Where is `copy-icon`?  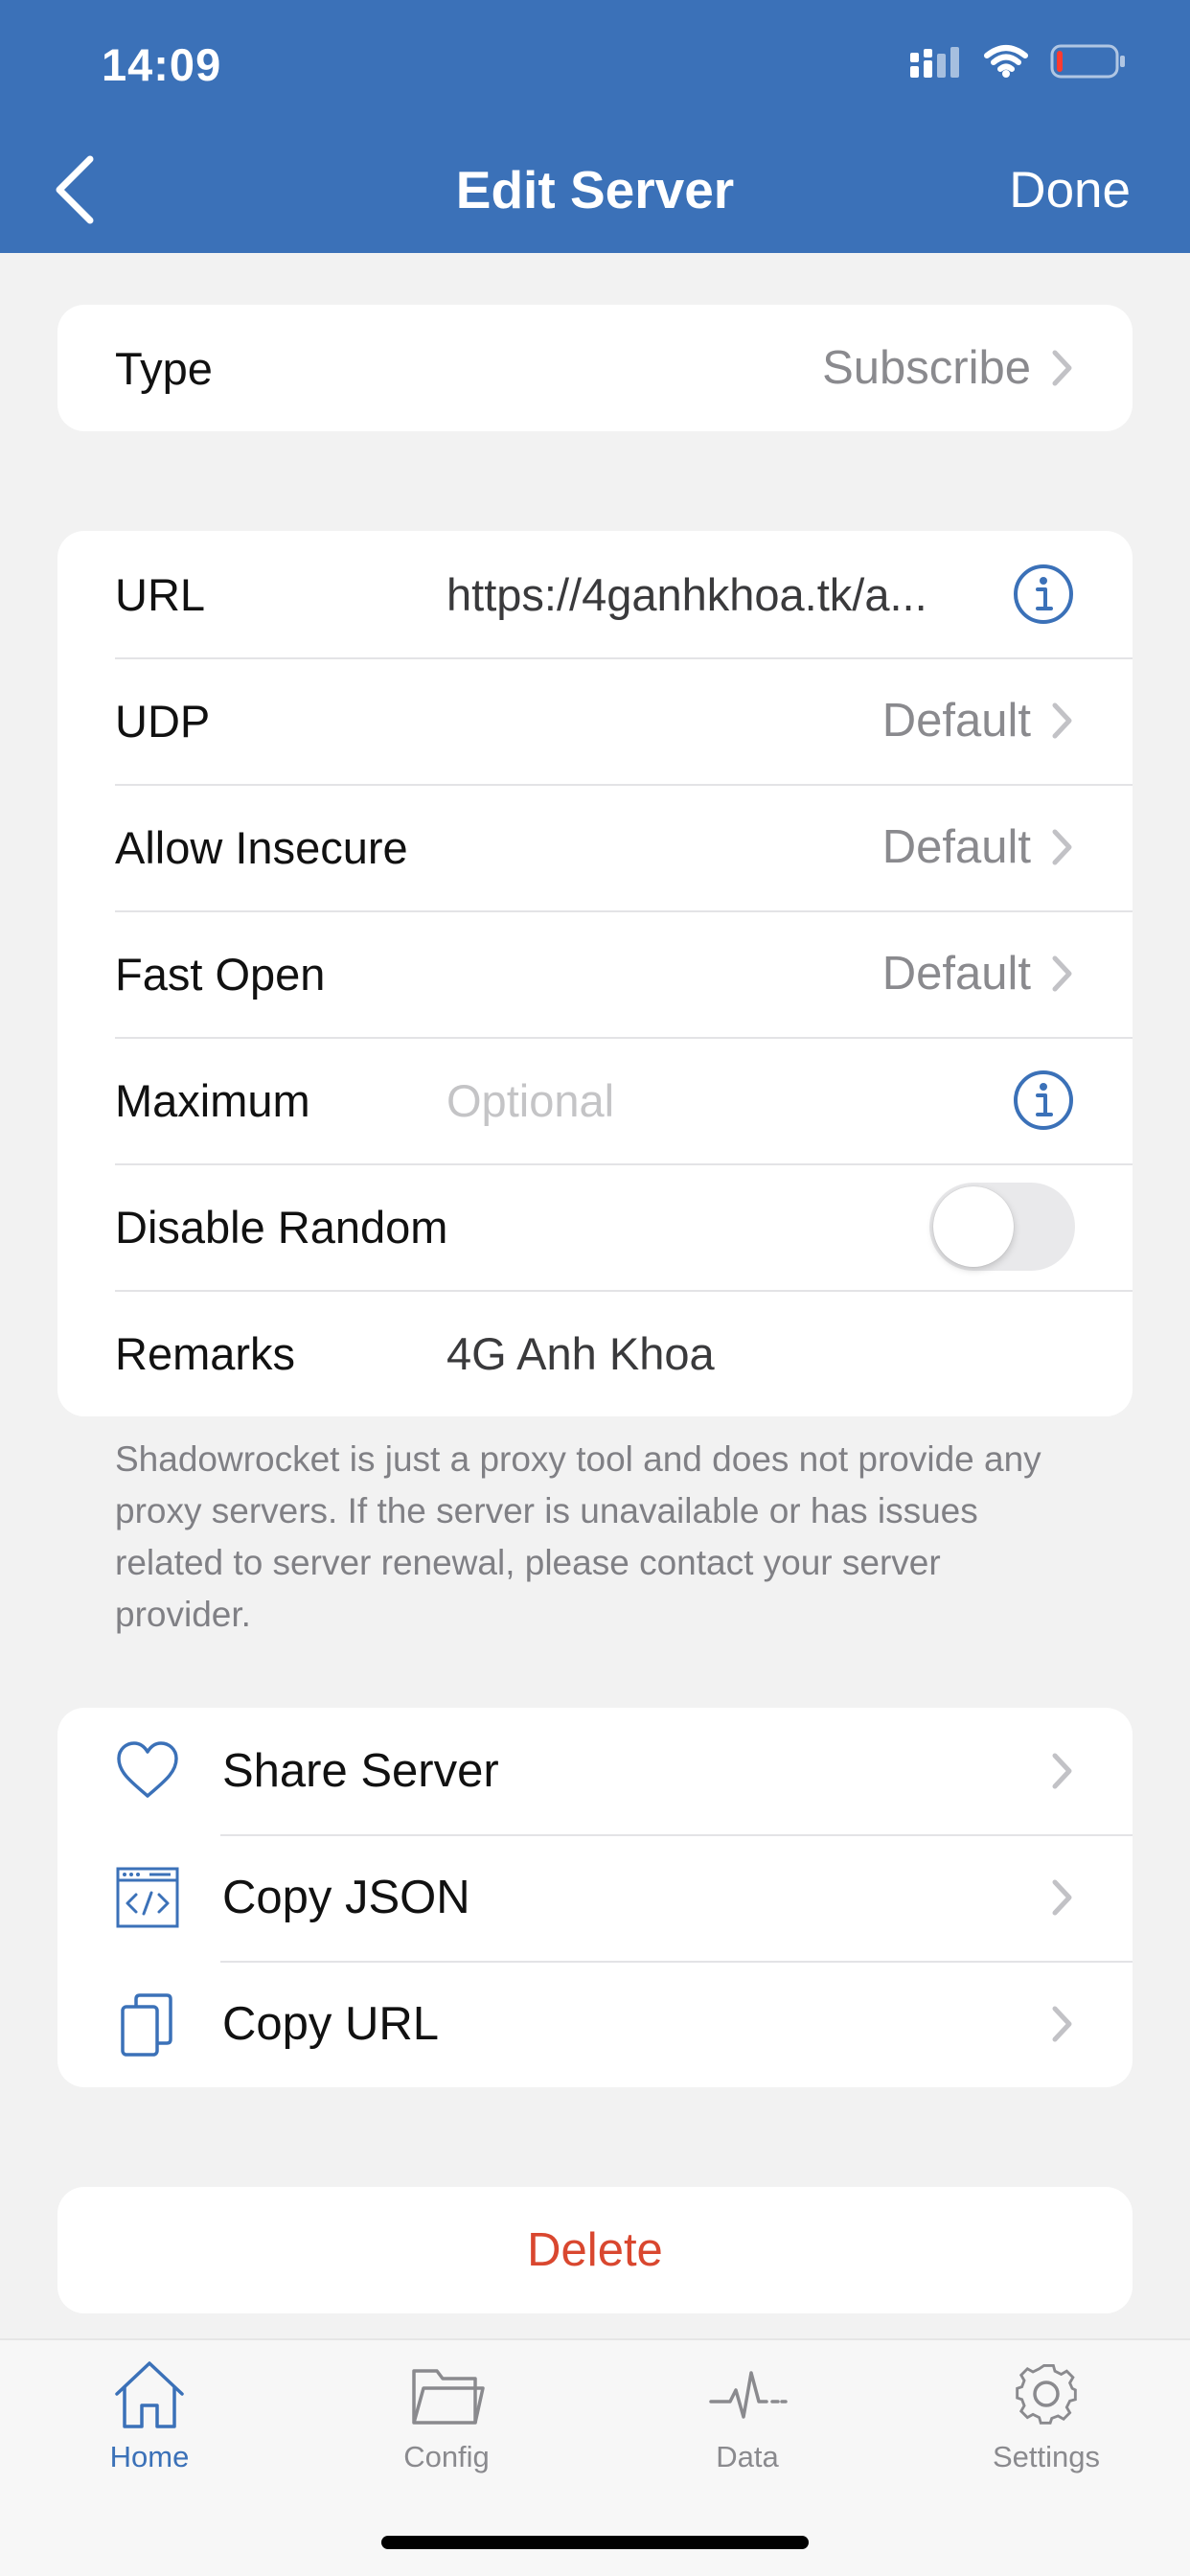
copy-icon is located at coordinates (147, 2025).